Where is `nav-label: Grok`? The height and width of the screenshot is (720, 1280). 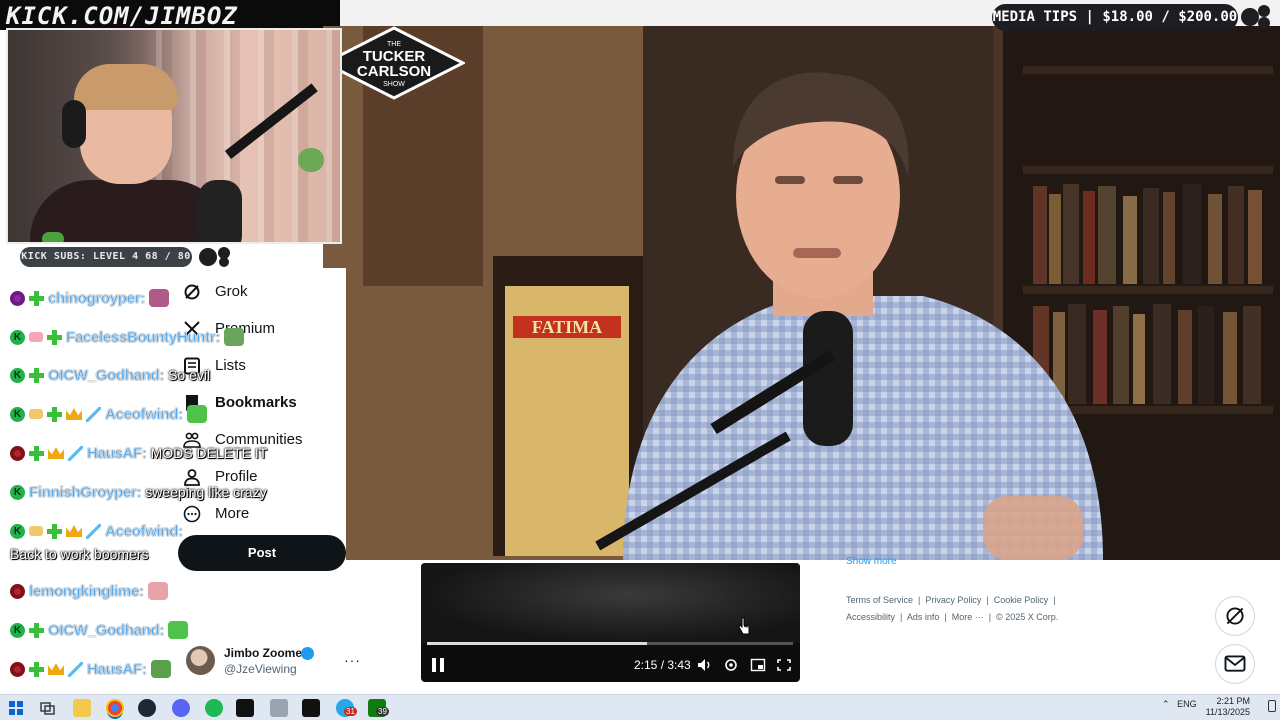
nav-label: Grok is located at coordinates (231, 291).